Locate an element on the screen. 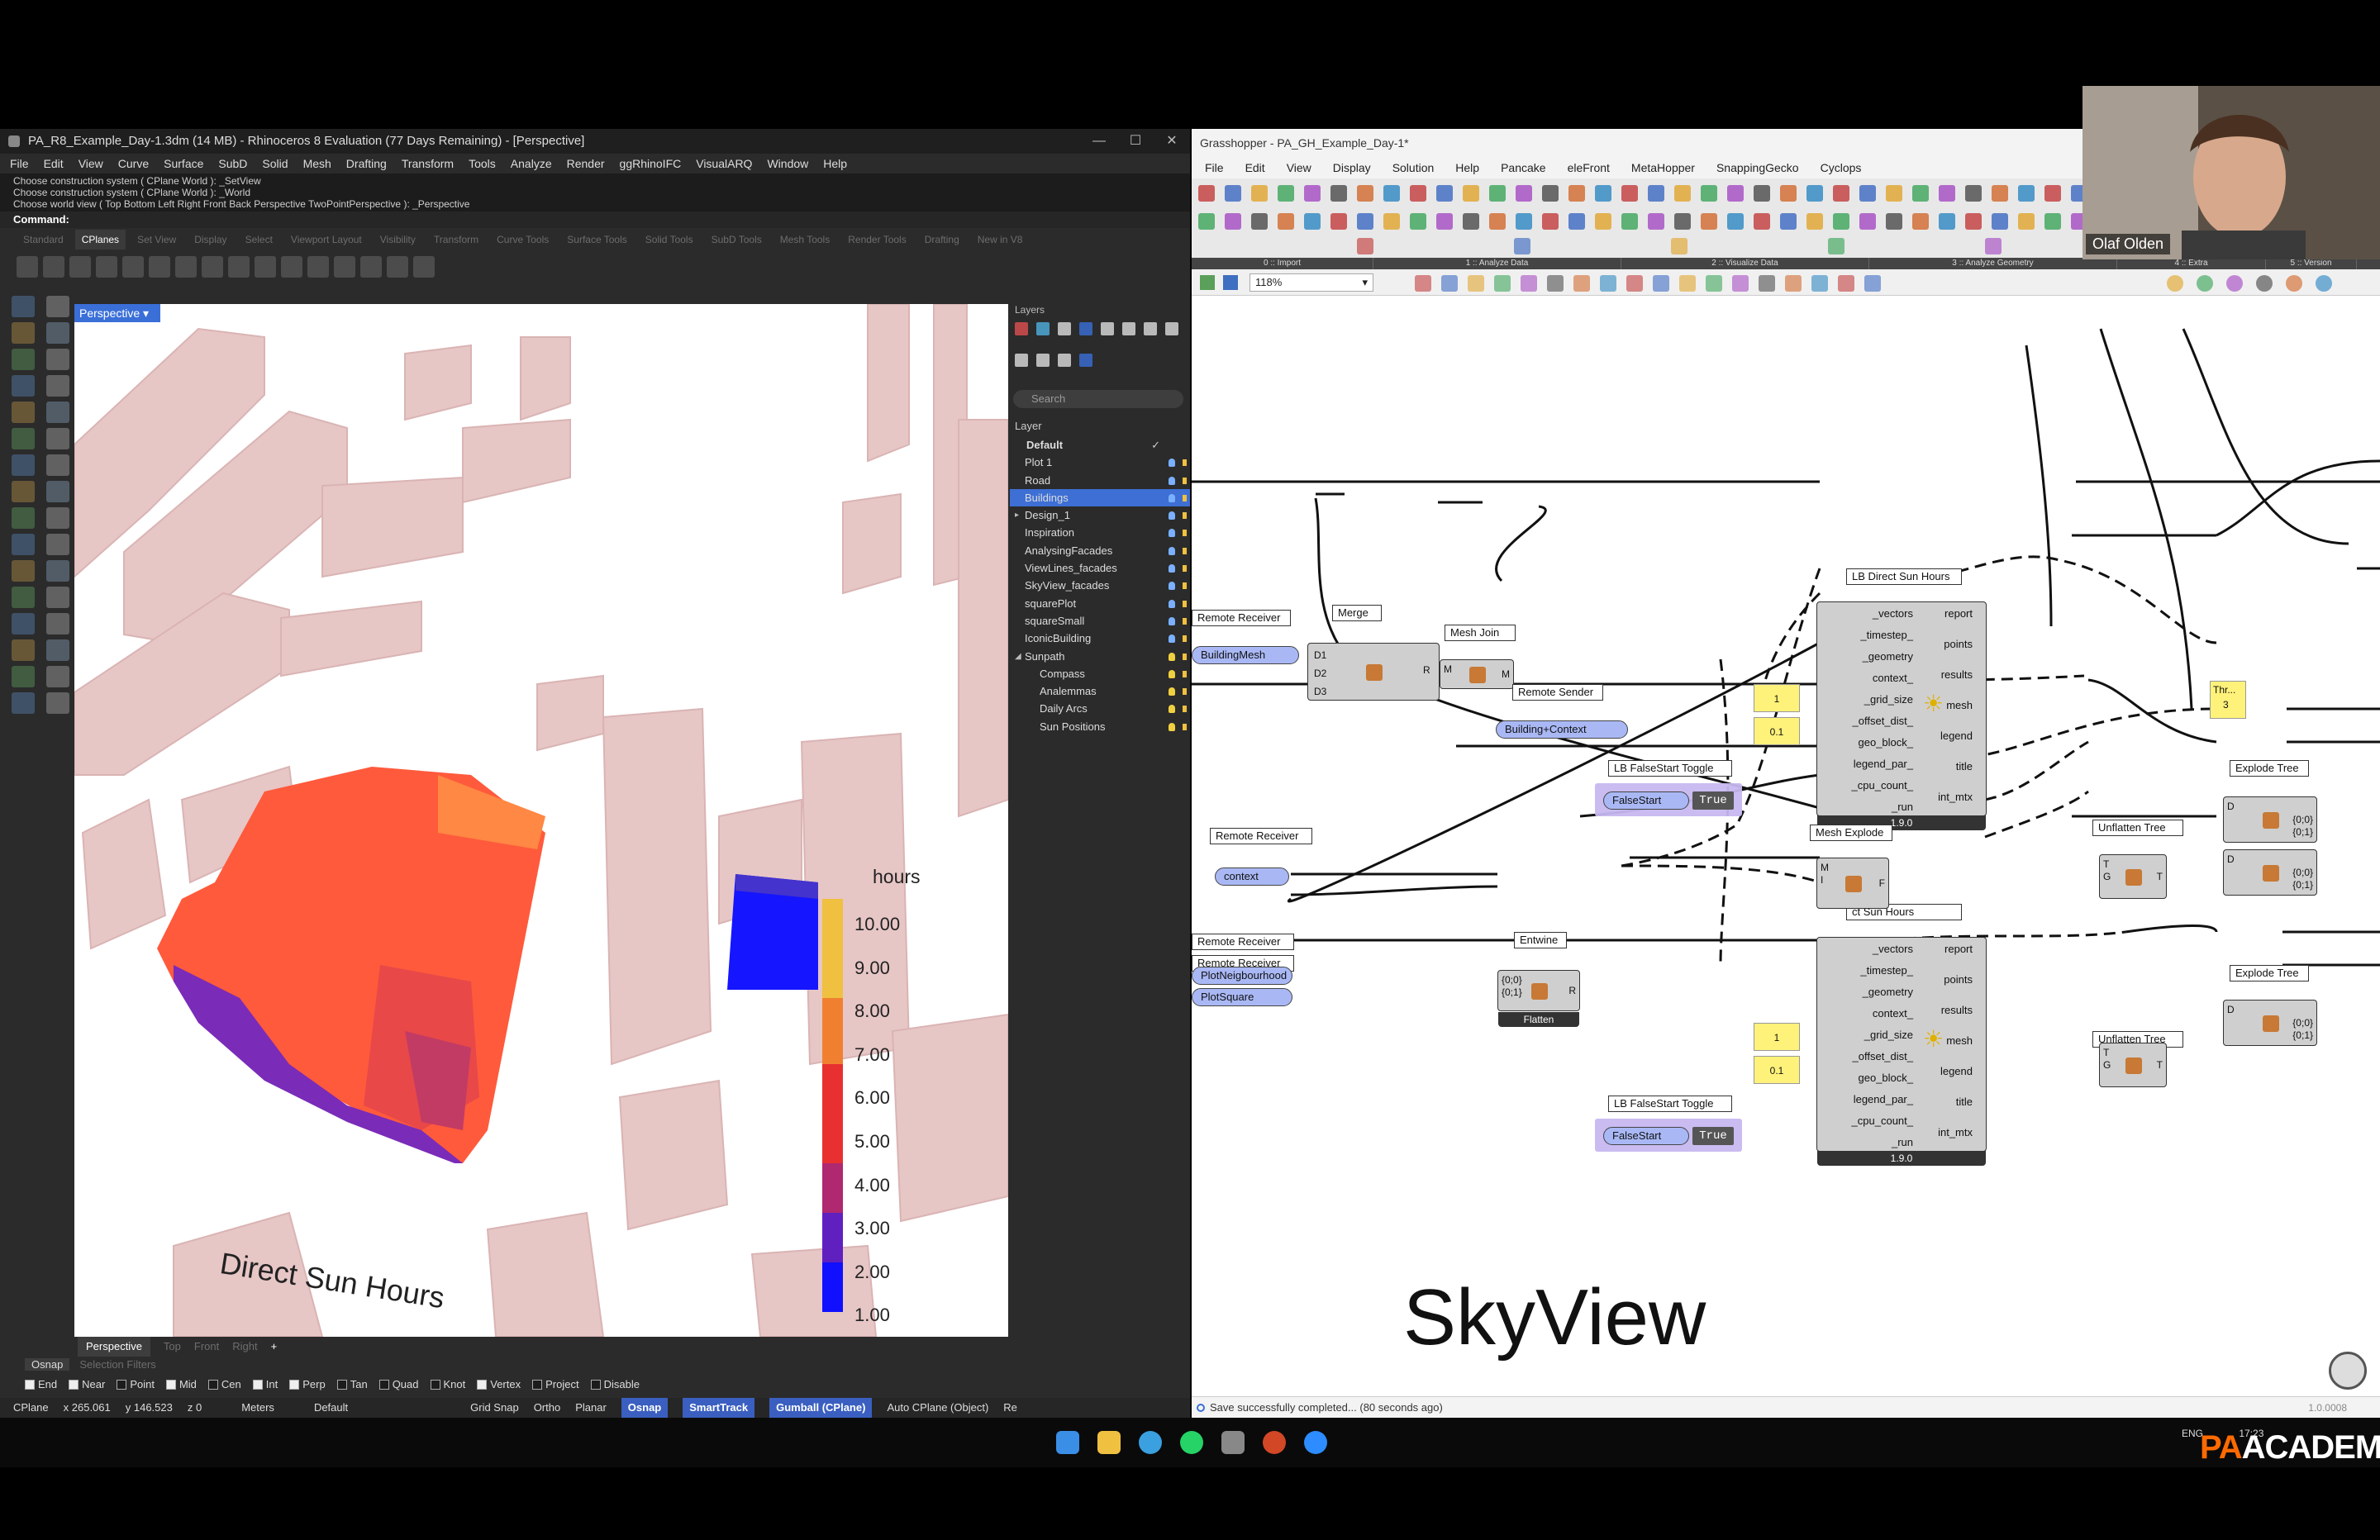 Image resolution: width=2380 pixels, height=1540 pixels. gh-menu-item-file: File is located at coordinates (1214, 167).